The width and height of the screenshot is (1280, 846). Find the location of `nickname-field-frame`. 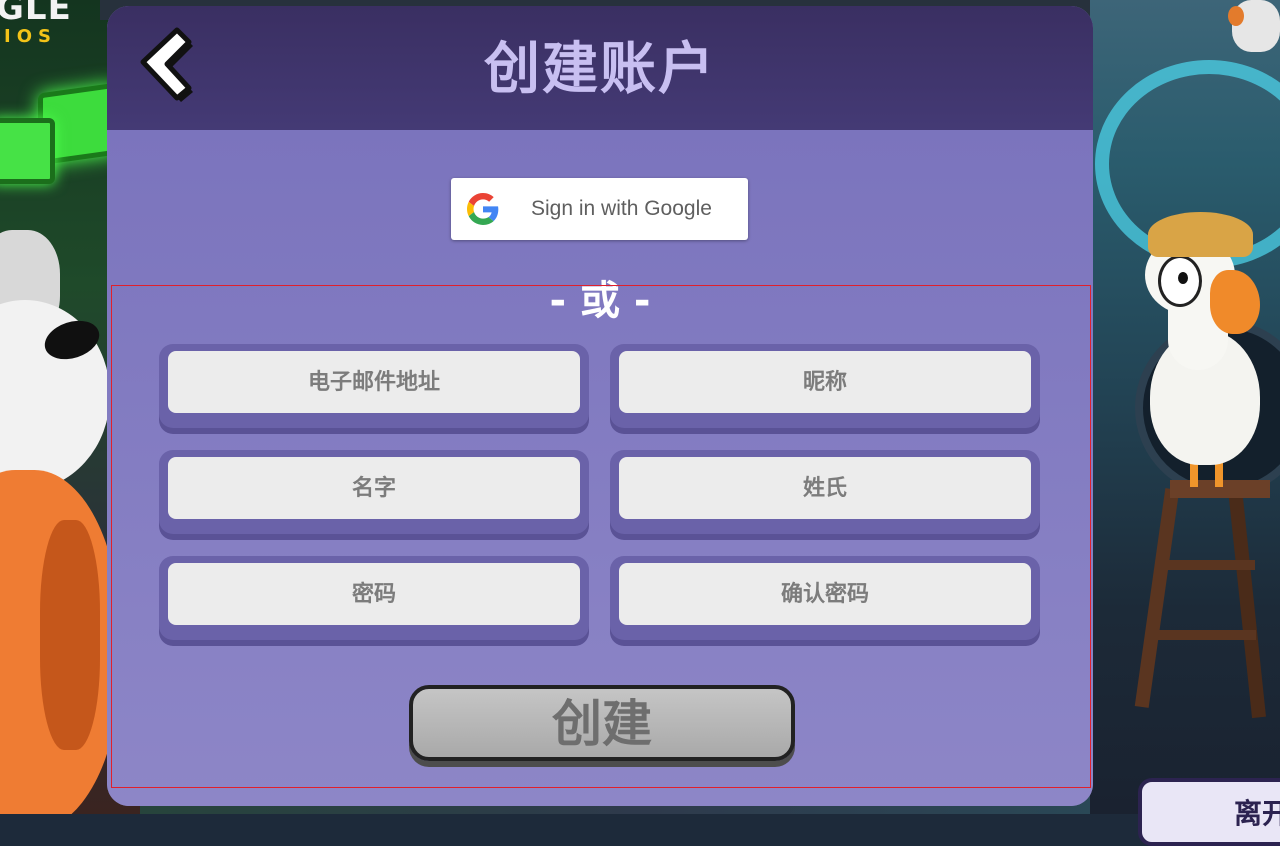

nickname-field-frame is located at coordinates (825, 386).